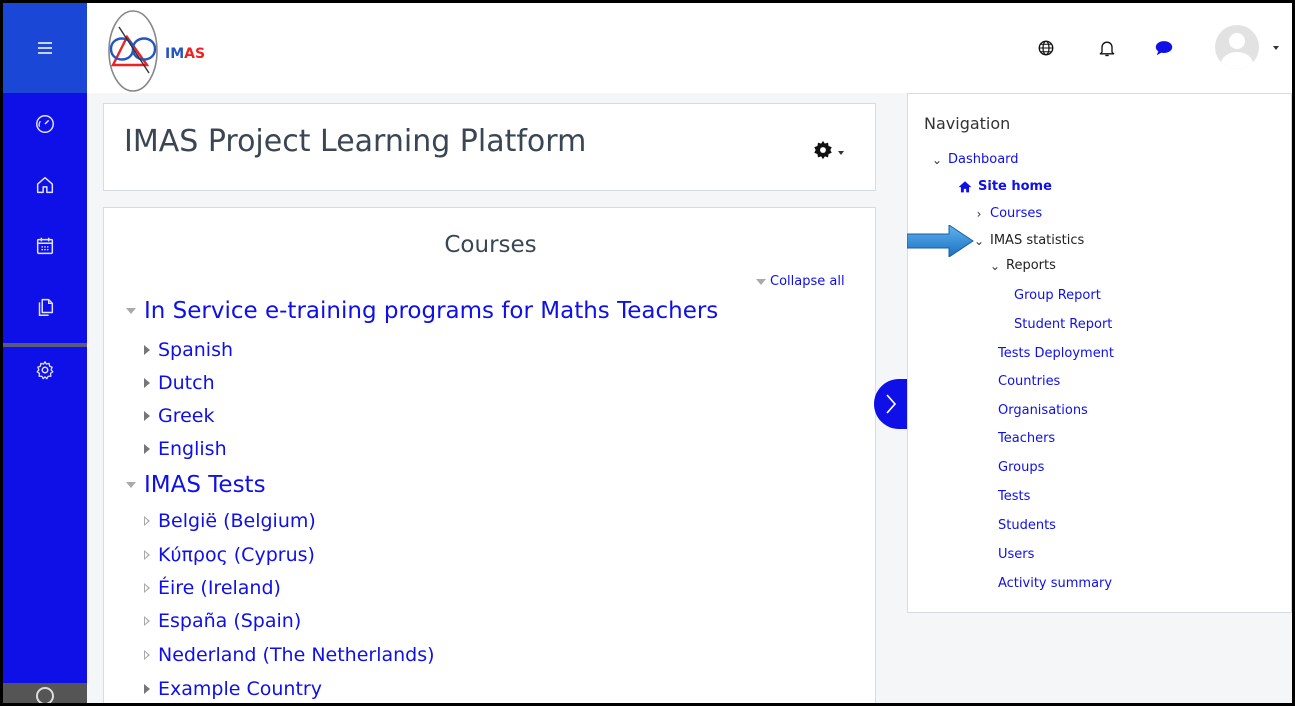  What do you see at coordinates (1164, 48) in the screenshot?
I see `chat-icon` at bounding box center [1164, 48].